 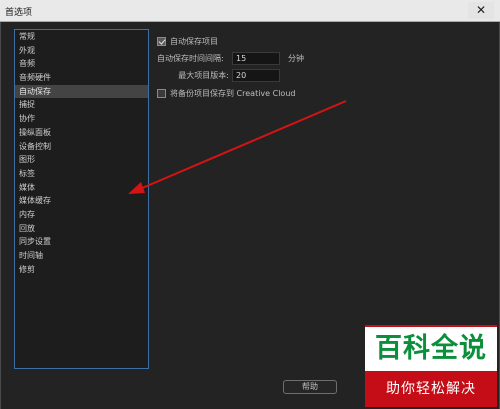 I want to click on sidebar-item-memory: 内存, so click(x=81, y=215).